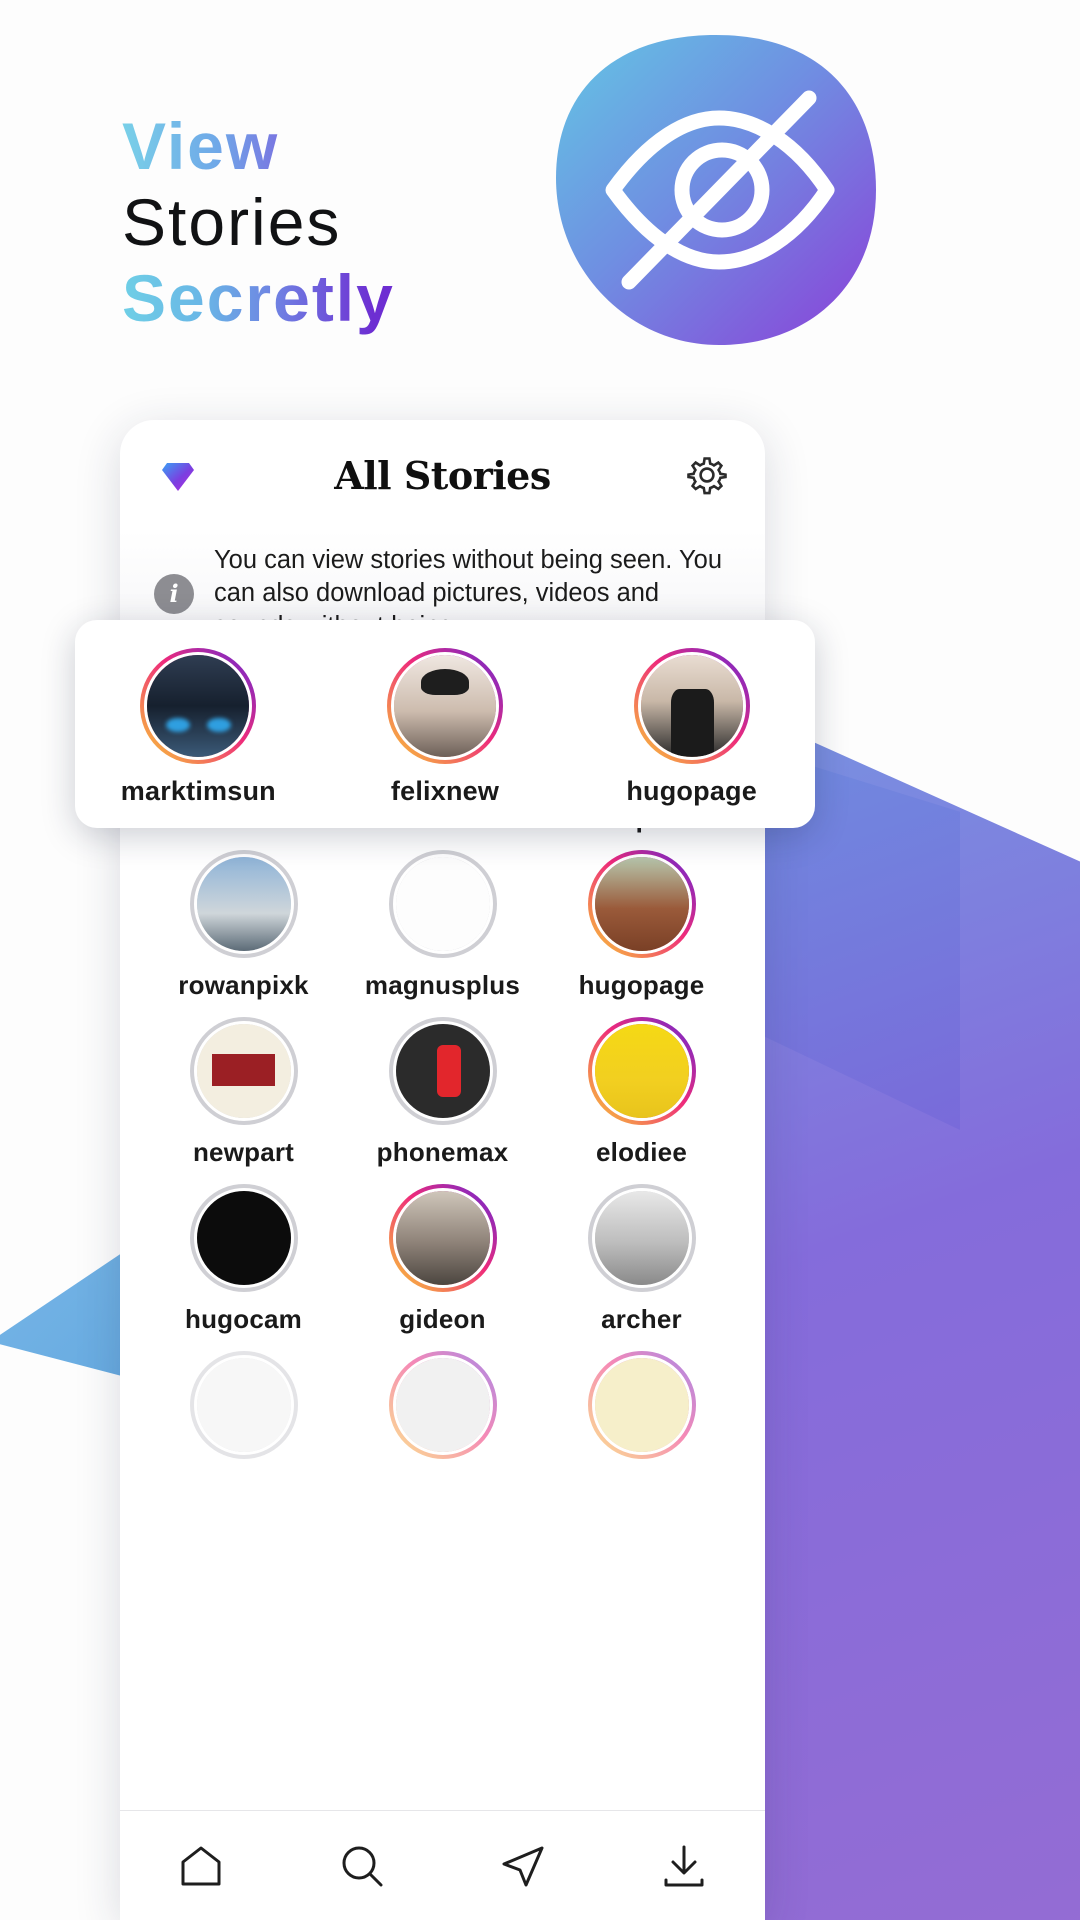 Image resolution: width=1080 pixels, height=1920 pixels. What do you see at coordinates (641, 1152) in the screenshot?
I see `story-username: elodiee` at bounding box center [641, 1152].